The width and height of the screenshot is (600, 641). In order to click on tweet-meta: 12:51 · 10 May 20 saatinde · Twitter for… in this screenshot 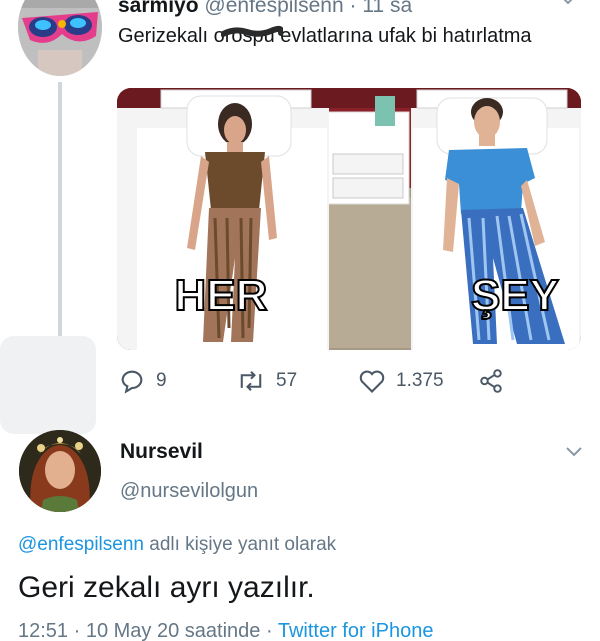, I will do `click(225, 630)`.